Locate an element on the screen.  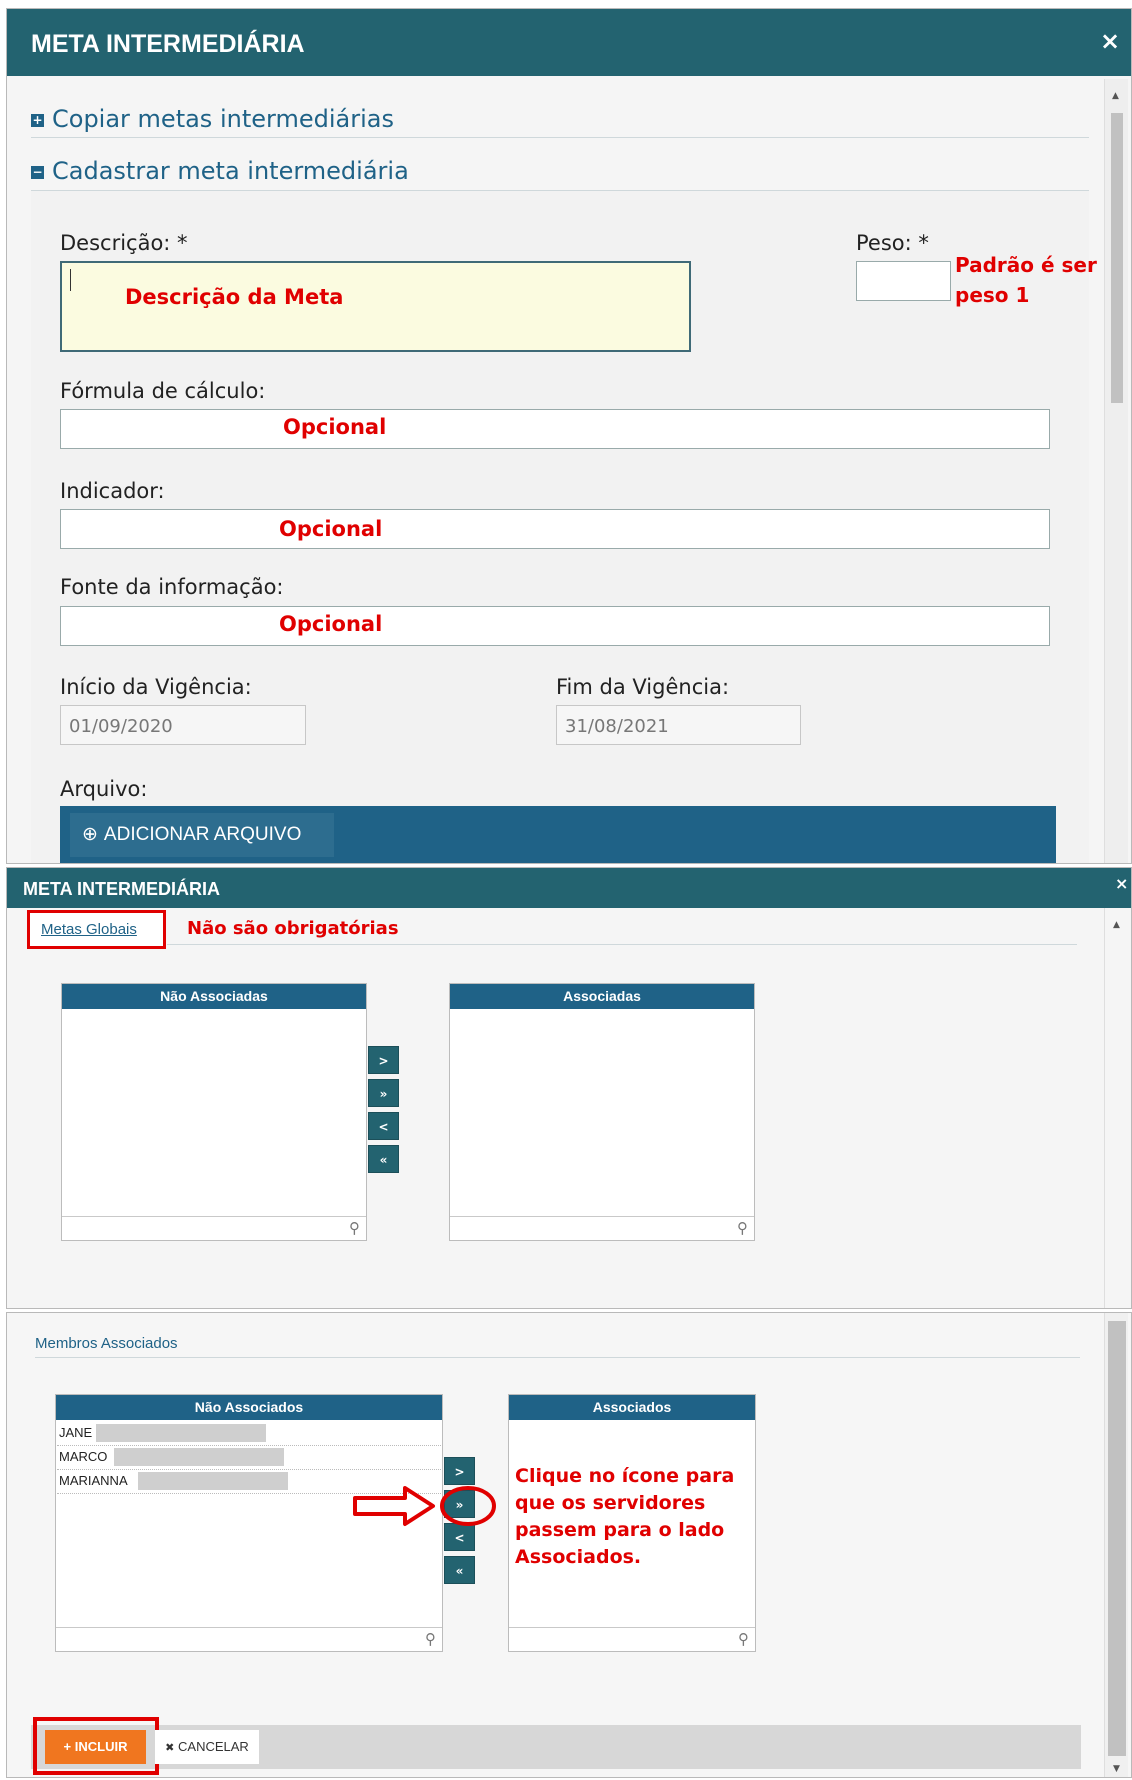
section-register-label: Cadastrar meta intermediária is located at coordinates (230, 171).